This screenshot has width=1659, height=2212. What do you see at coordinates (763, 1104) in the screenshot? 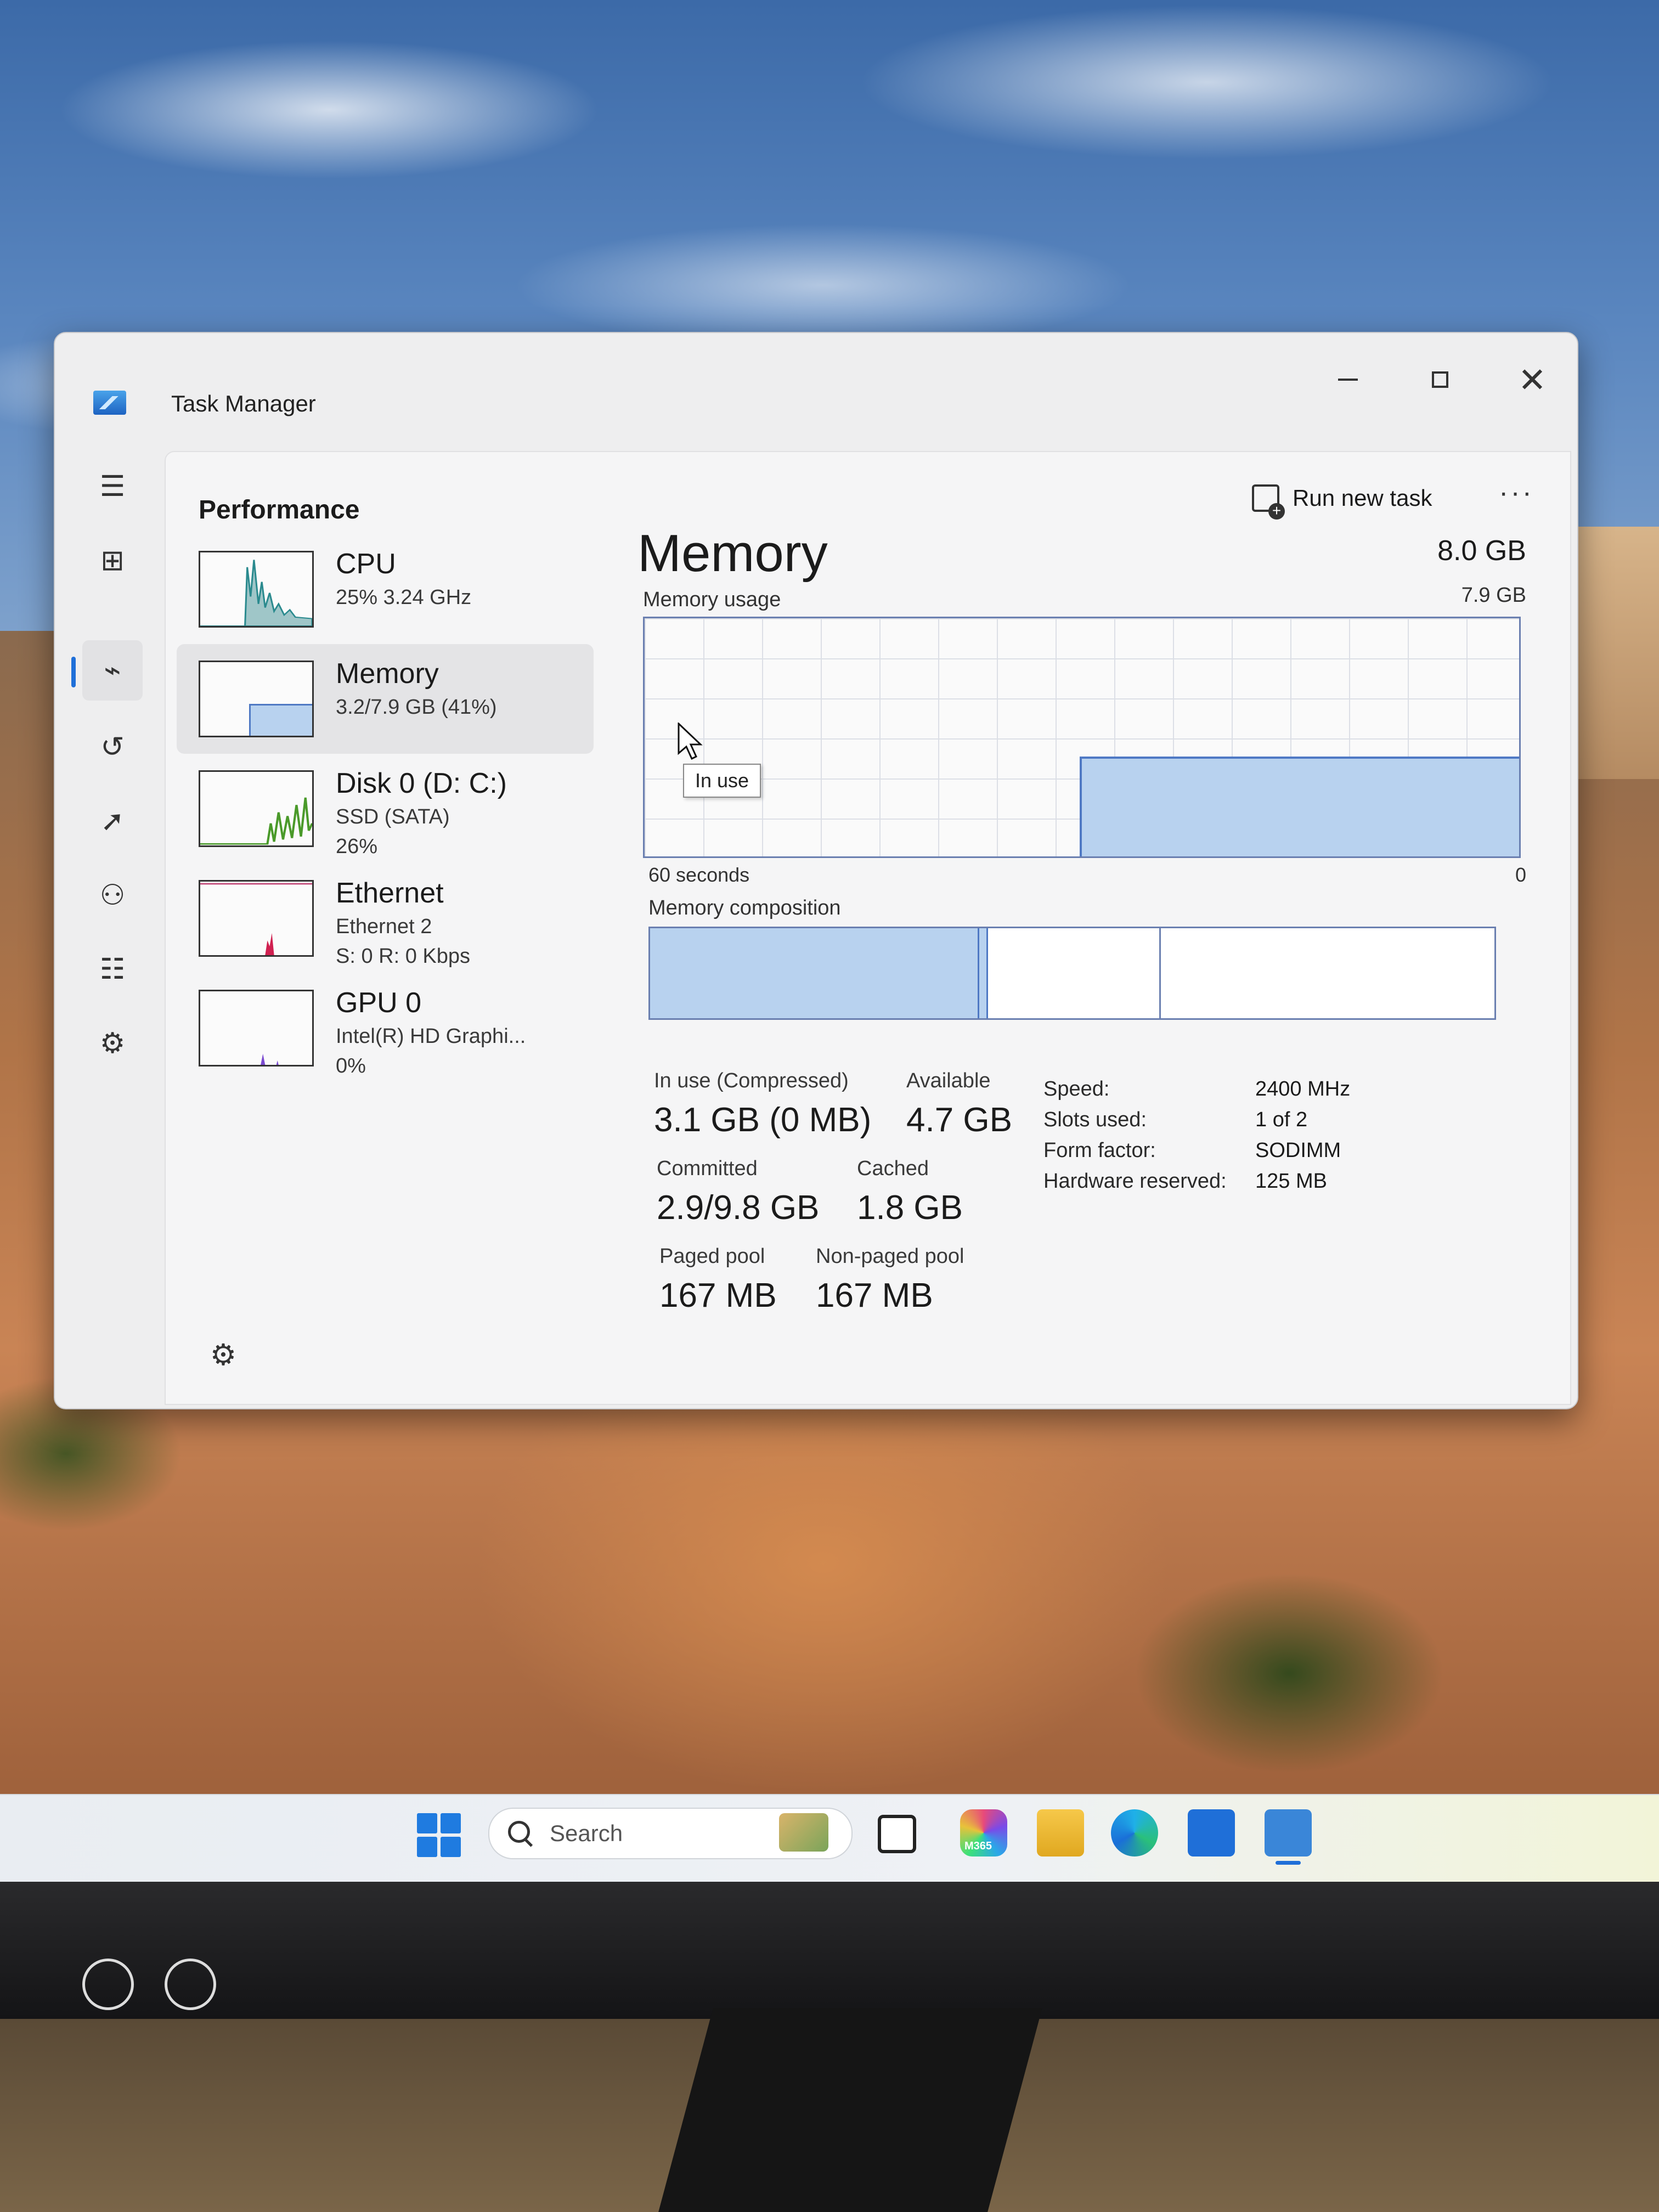
I see `stat-in-use: In use (Compressed) 3.1 GB (0 MB)` at bounding box center [763, 1104].